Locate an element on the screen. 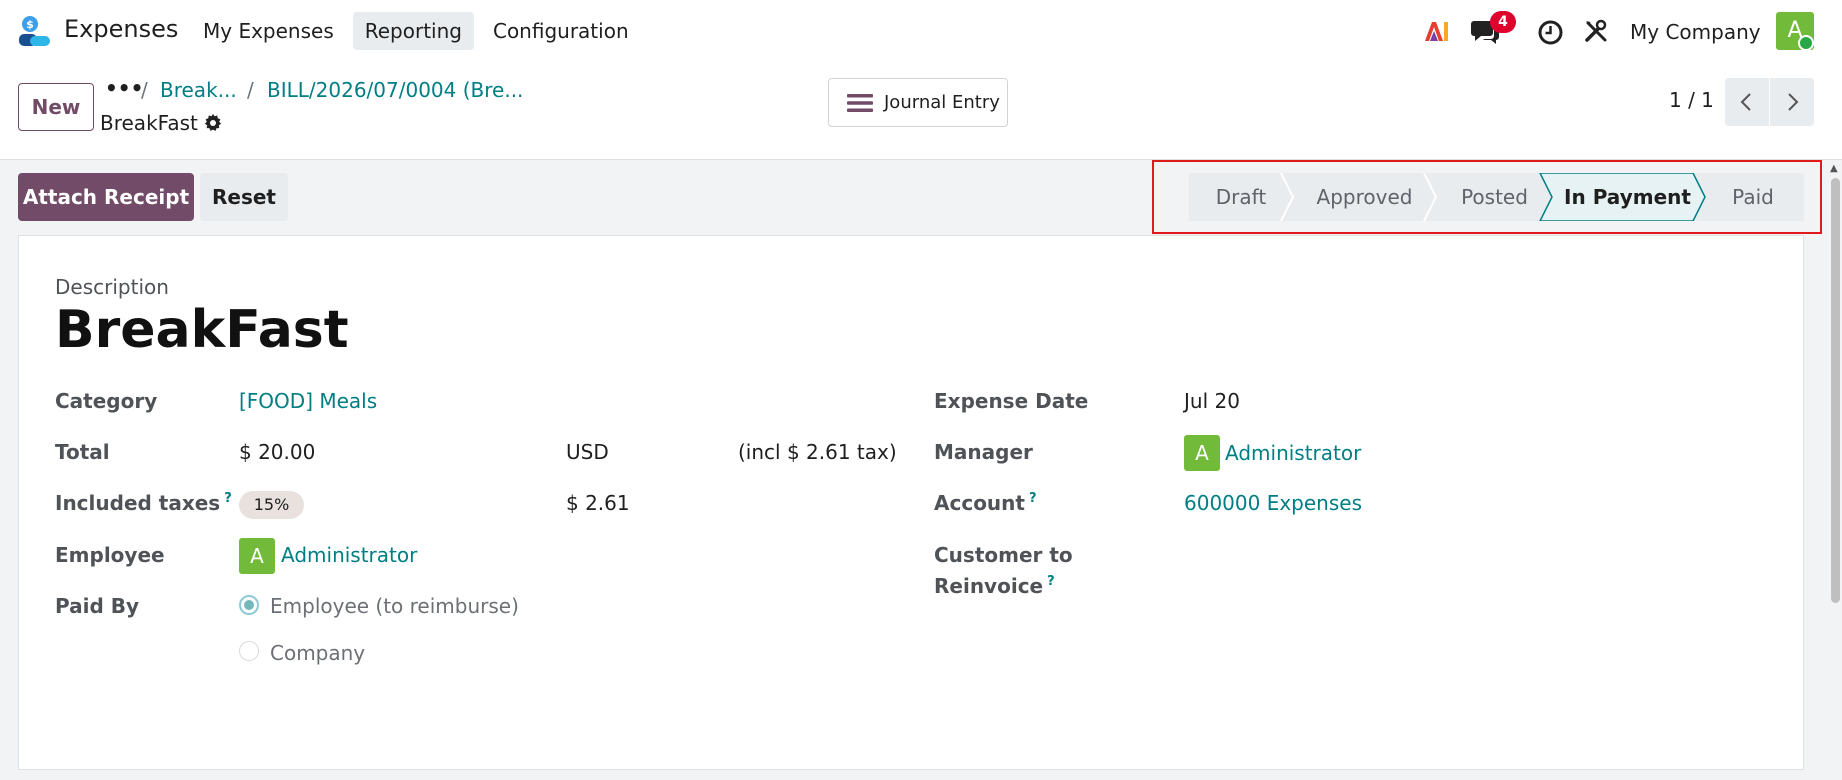 The height and width of the screenshot is (780, 1842). manager-value: Administrator is located at coordinates (1293, 453).